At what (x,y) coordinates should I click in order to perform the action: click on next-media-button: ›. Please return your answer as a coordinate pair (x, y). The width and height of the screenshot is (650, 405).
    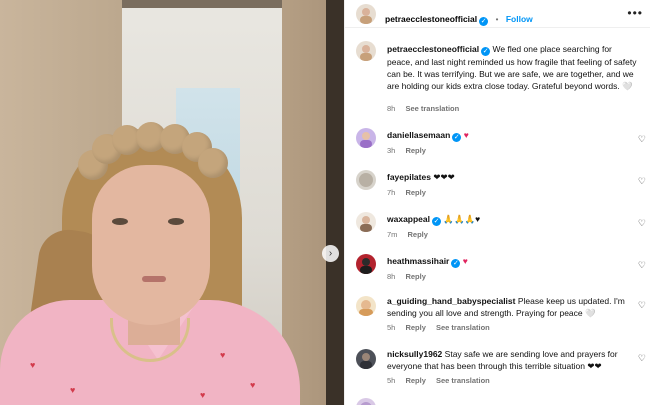
    Looking at the image, I should click on (330, 253).